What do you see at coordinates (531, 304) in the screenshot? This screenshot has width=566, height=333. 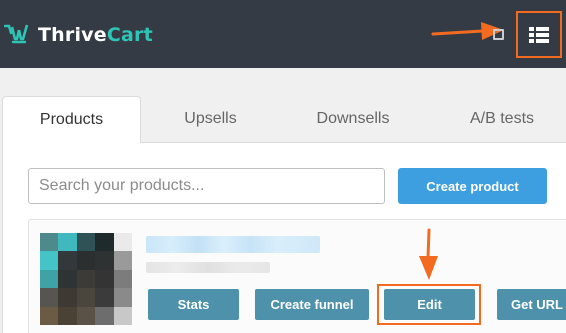 I see `get-url-button: Get URL` at bounding box center [531, 304].